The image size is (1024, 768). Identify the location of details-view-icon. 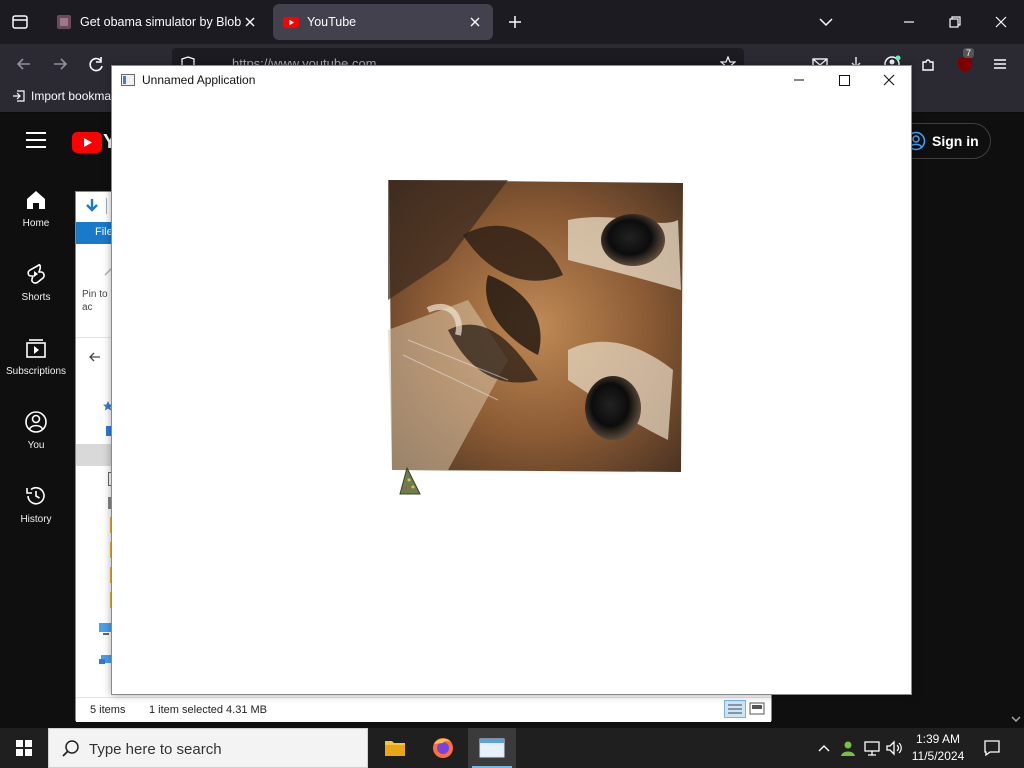
(735, 709).